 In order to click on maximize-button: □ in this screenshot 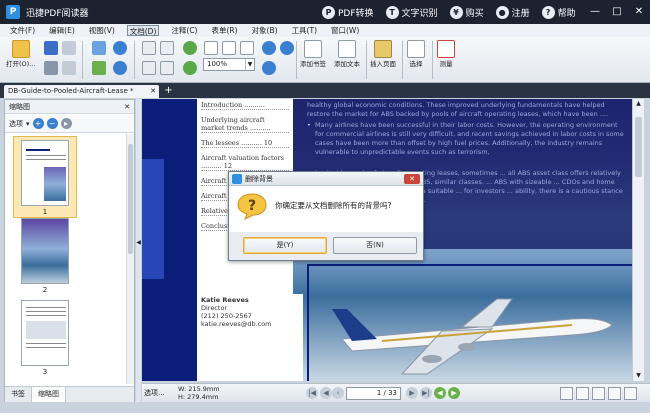, I will do `click(617, 12)`.